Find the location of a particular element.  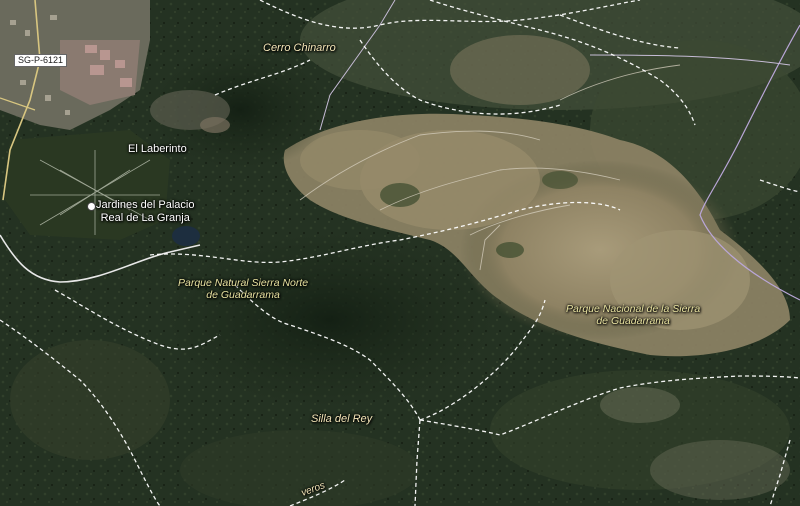

parque-nacional-line1: Parque Nacional de la Sierra is located at coordinates (633, 309).